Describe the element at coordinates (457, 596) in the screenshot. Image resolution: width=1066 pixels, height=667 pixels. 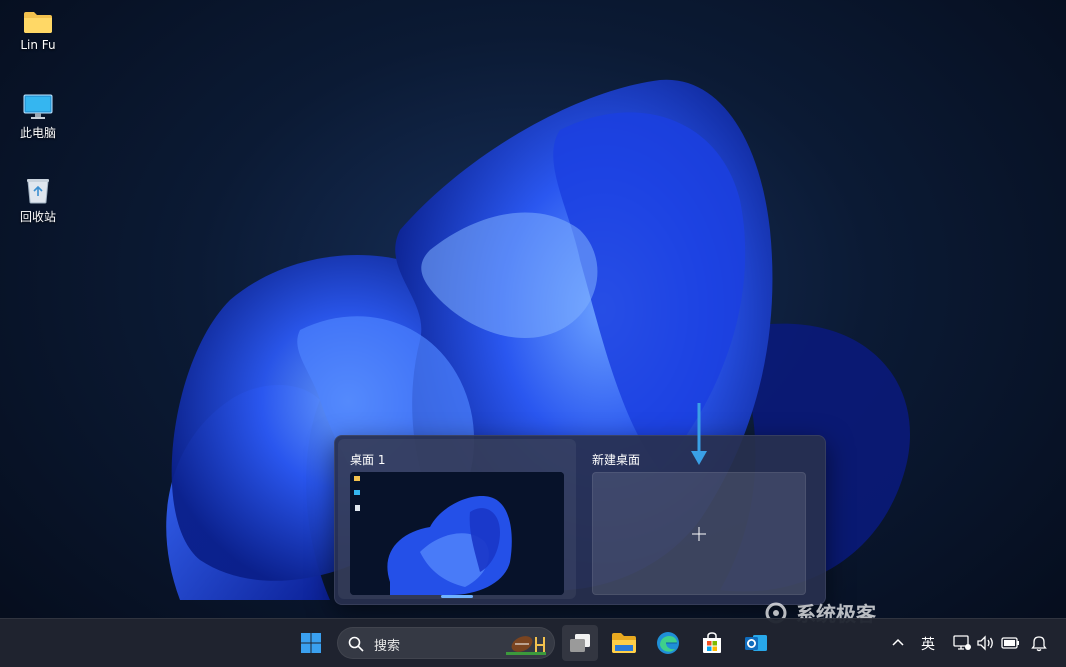
I see `active-desktop-indicator` at that location.